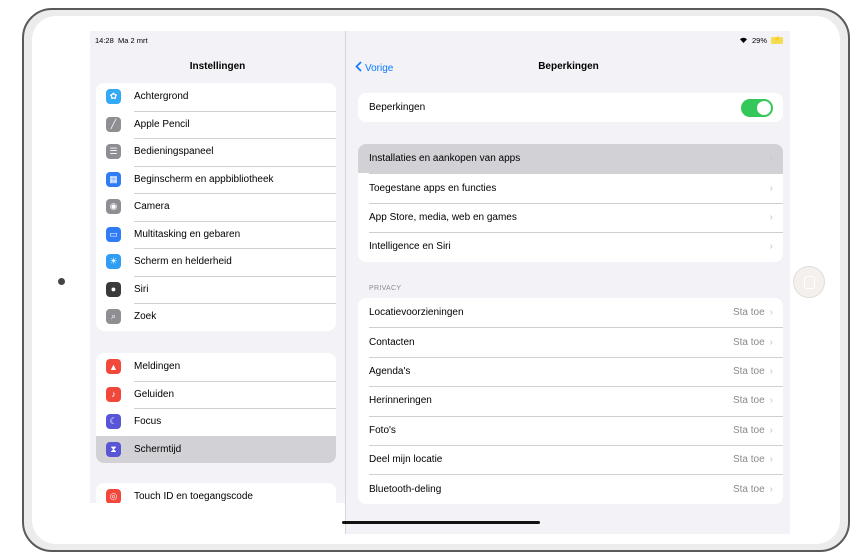 This screenshot has width=850, height=555. What do you see at coordinates (121, 40) in the screenshot?
I see `status-time: 14:28 Ma 2 mrt` at bounding box center [121, 40].